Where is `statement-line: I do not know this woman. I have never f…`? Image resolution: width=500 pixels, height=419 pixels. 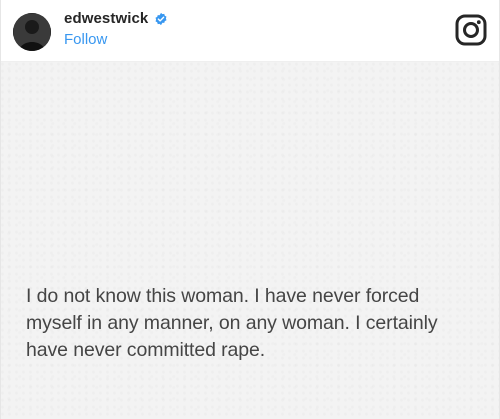 statement-line: I do not know this woman. I have never f… is located at coordinates (223, 296).